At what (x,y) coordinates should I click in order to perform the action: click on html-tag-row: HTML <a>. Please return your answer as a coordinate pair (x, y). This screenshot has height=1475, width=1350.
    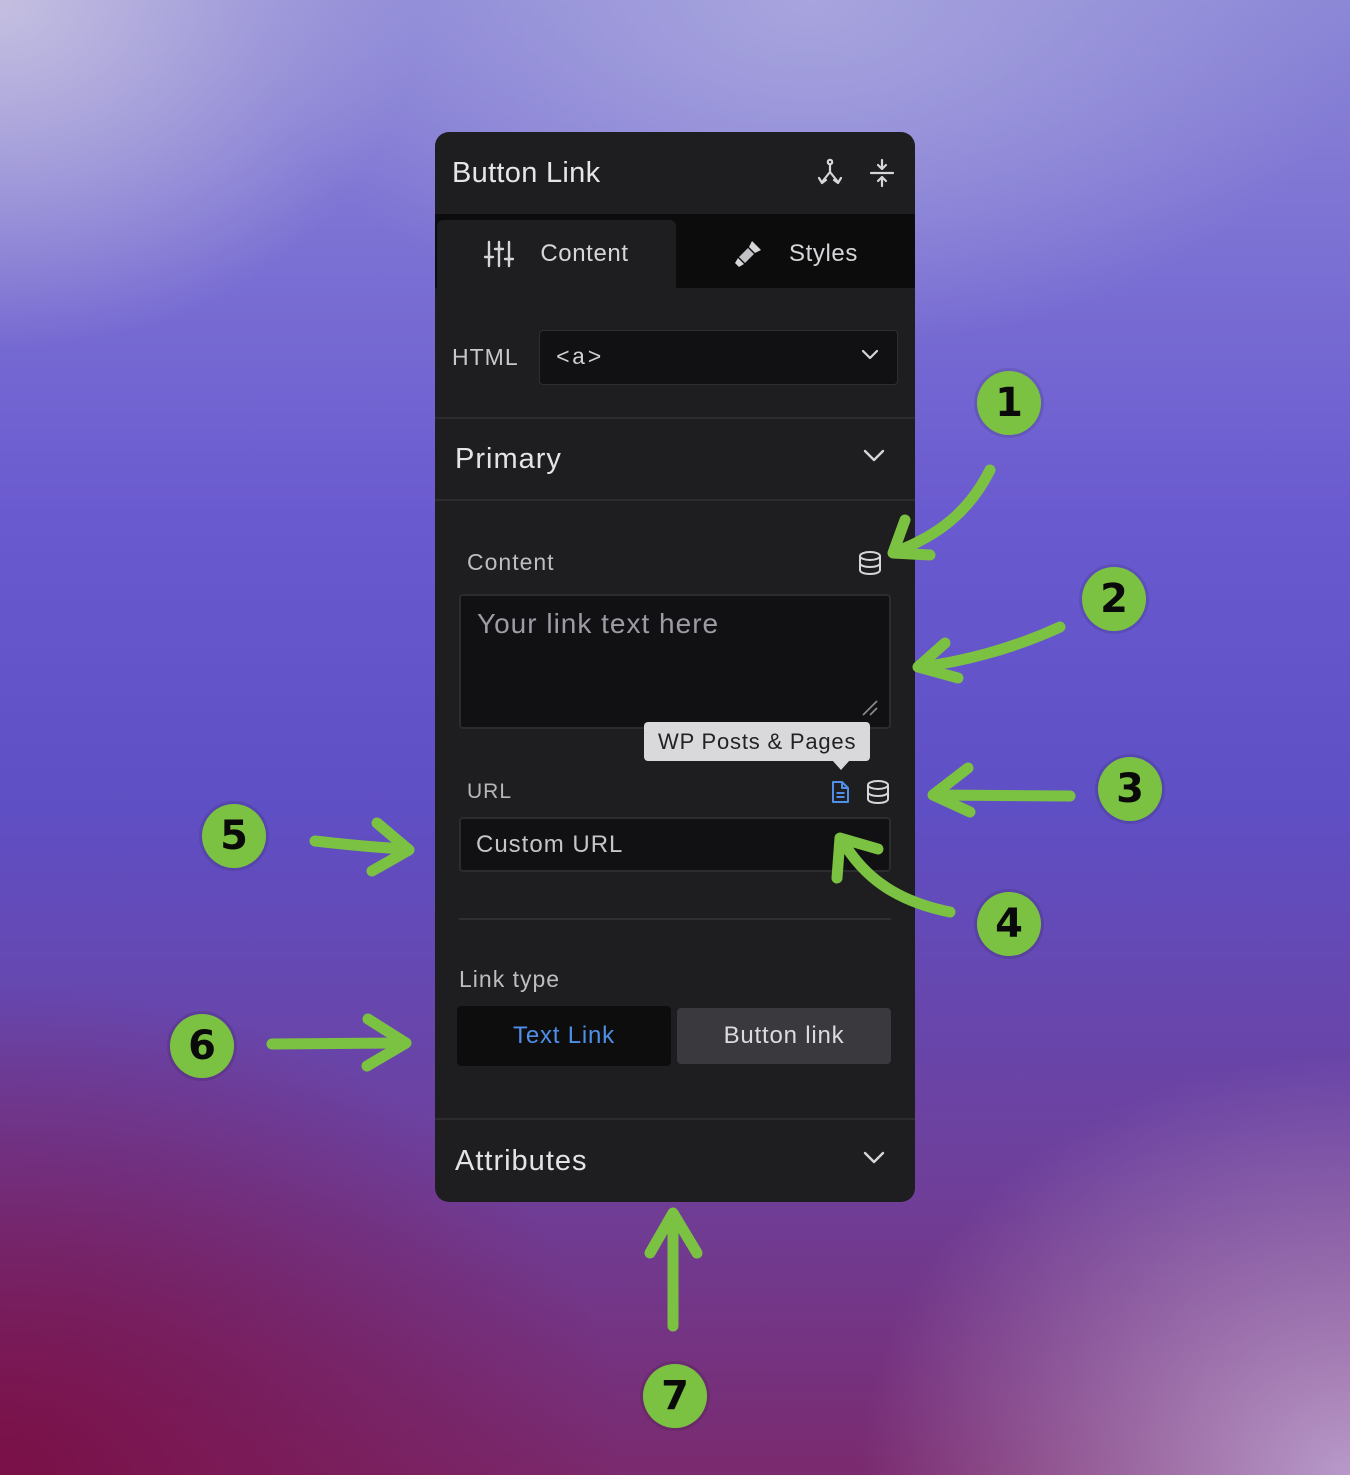
    Looking at the image, I should click on (675, 352).